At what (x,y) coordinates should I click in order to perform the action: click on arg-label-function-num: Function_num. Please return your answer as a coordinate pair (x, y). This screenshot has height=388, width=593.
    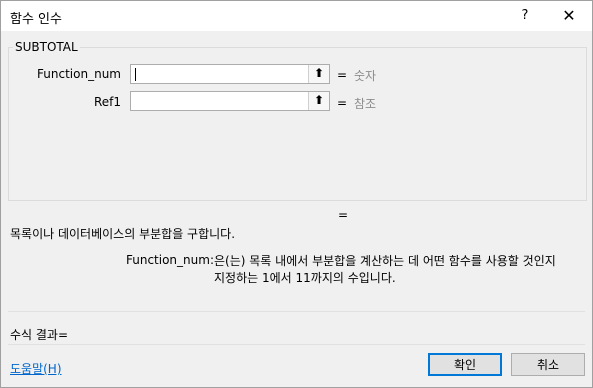
    Looking at the image, I should click on (79, 74).